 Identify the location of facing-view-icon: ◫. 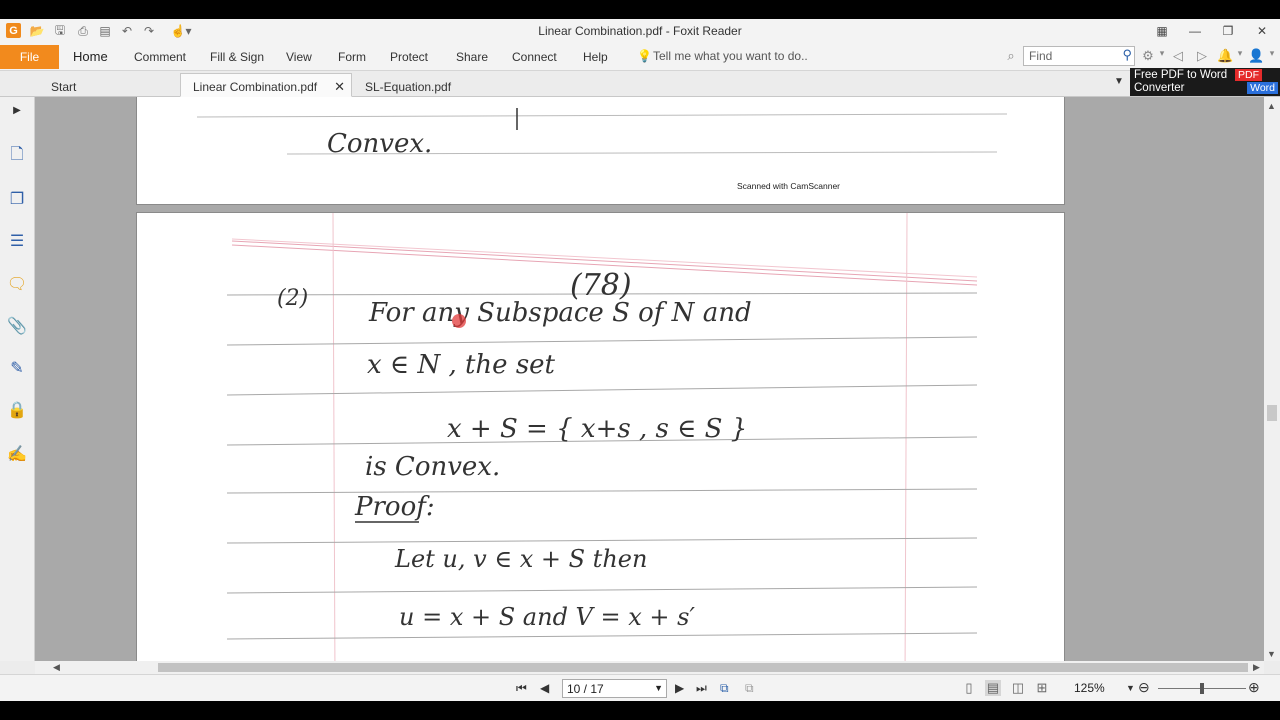
(1018, 688).